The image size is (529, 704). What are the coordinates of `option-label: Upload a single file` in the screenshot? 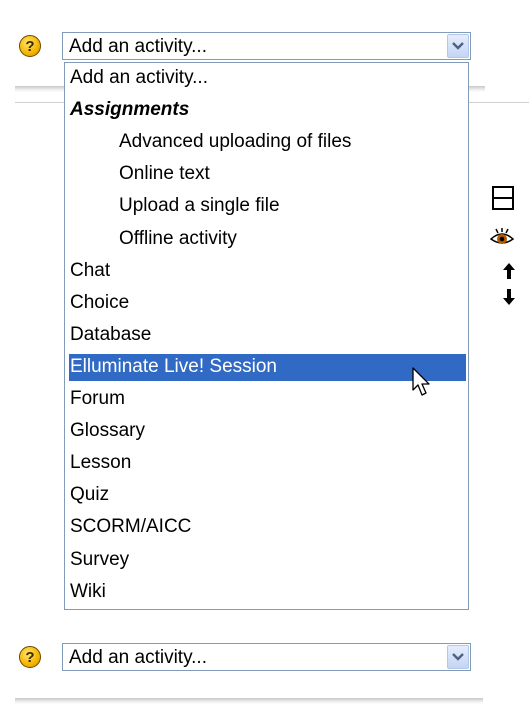 It's located at (199, 206).